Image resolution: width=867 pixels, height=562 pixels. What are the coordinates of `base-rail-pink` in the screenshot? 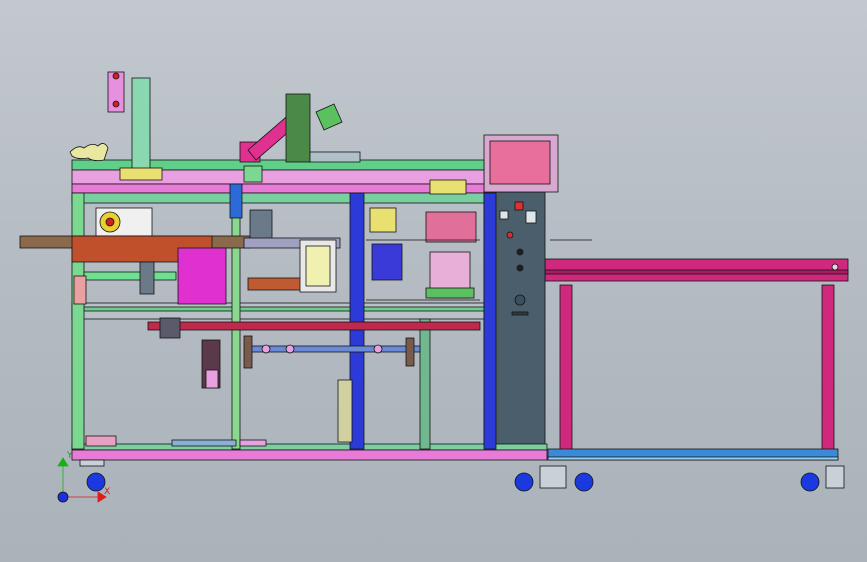 It's located at (309, 455).